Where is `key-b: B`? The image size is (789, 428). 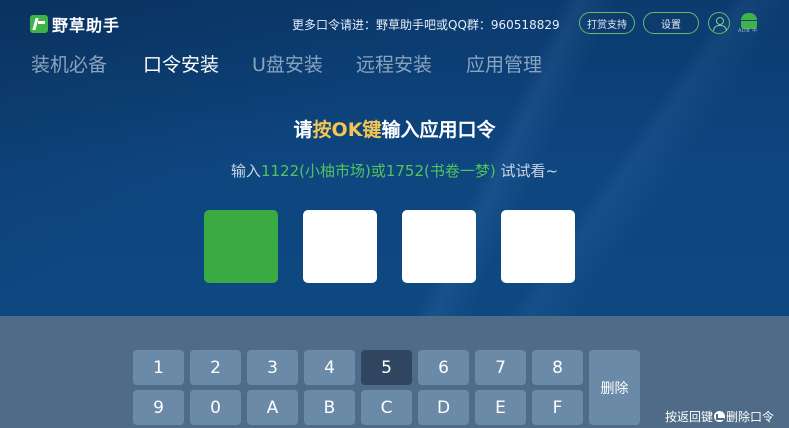
key-b: B is located at coordinates (329, 407).